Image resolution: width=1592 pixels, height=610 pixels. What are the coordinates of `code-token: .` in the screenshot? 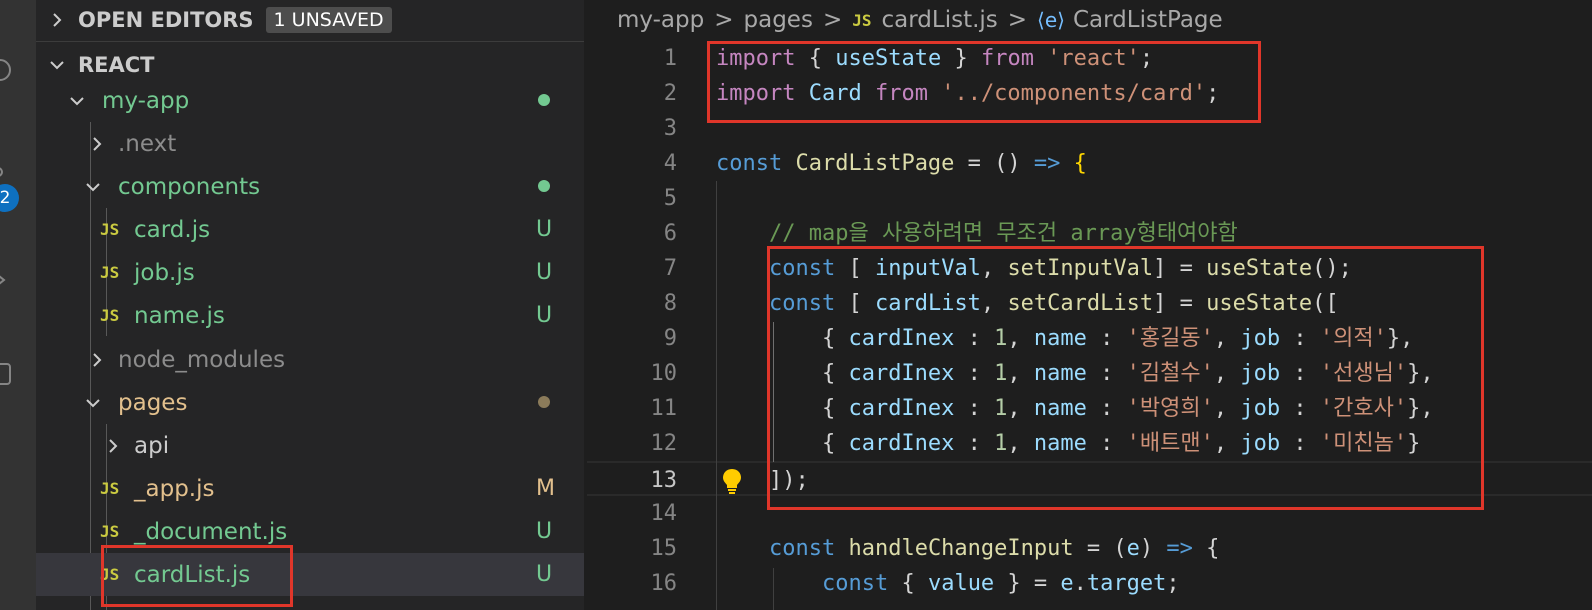 It's located at (1080, 583).